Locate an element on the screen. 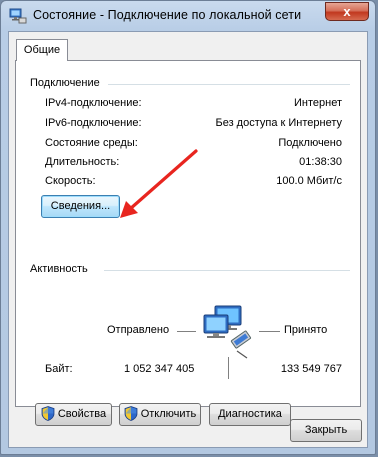 The image size is (378, 457). properties-button-label: Свойства is located at coordinates (82, 414).